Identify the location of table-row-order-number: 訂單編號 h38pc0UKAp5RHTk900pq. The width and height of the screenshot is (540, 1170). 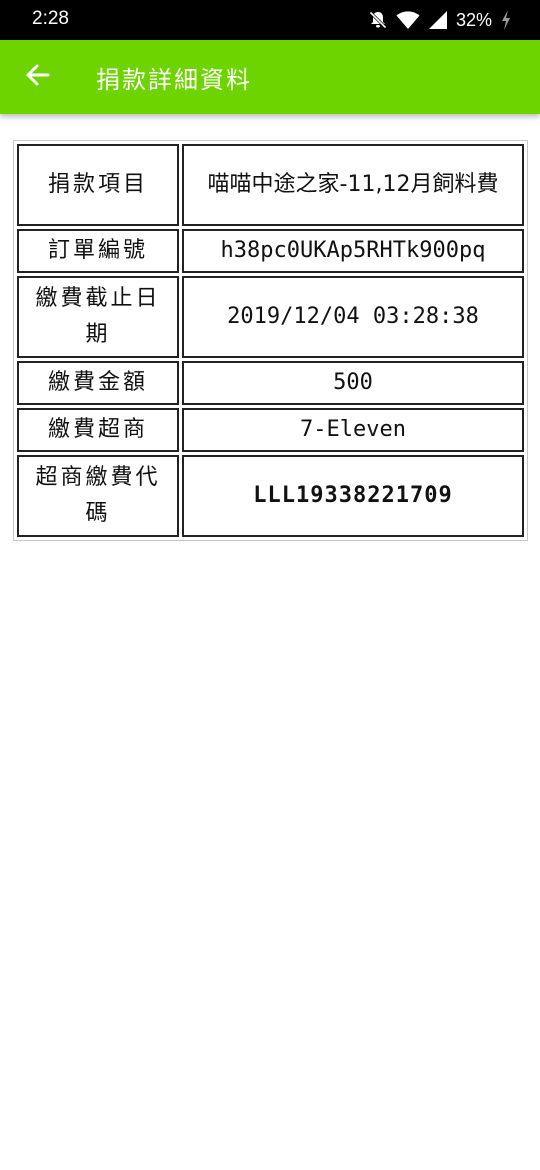
(270, 251).